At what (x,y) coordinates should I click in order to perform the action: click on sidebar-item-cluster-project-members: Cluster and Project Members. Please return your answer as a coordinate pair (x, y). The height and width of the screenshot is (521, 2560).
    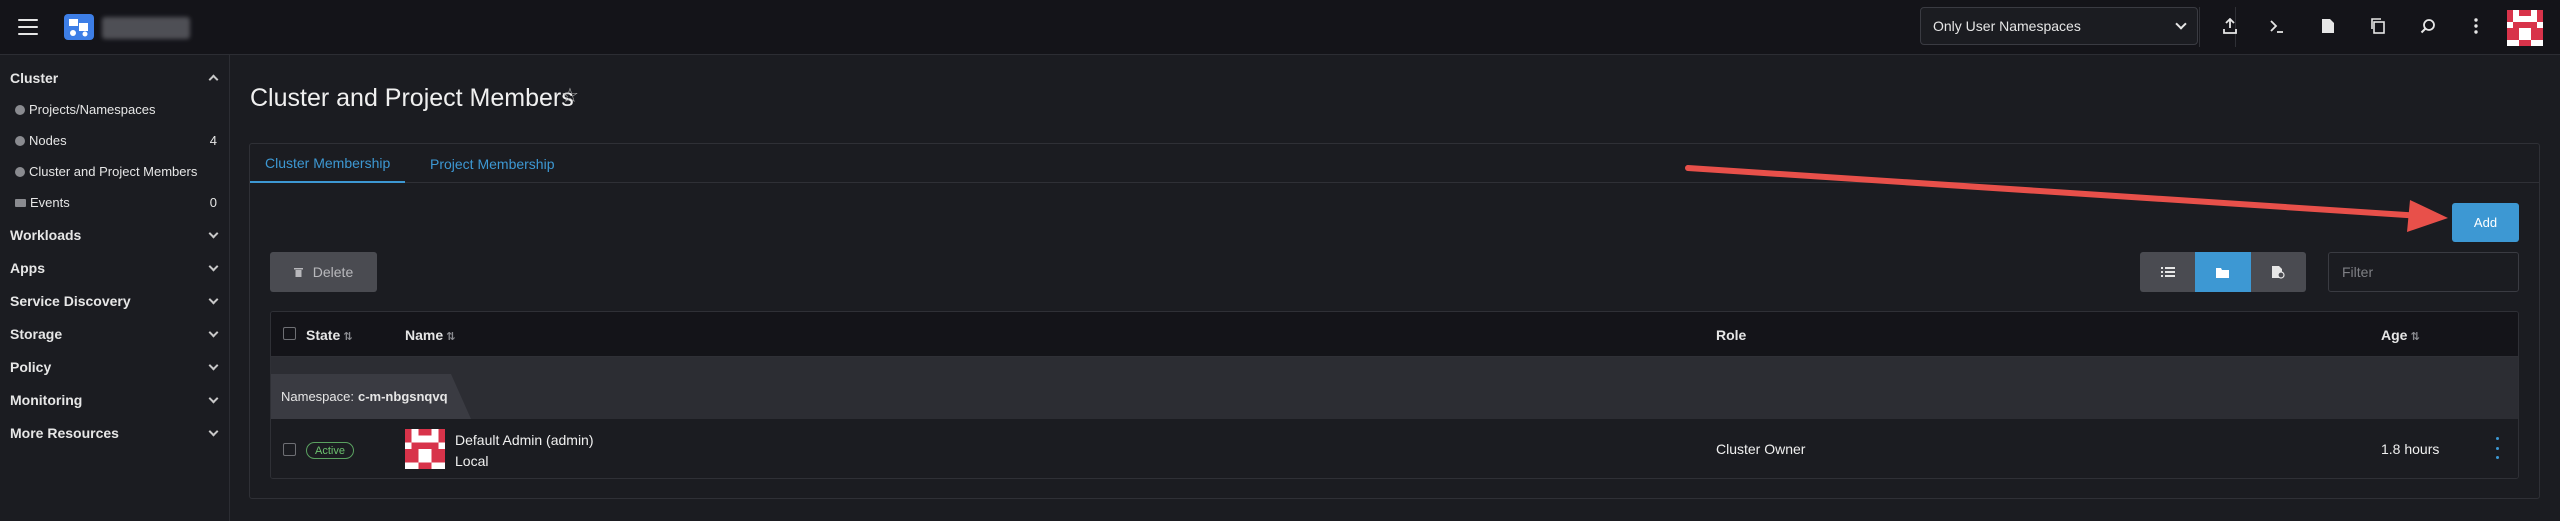
    Looking at the image, I should click on (114, 171).